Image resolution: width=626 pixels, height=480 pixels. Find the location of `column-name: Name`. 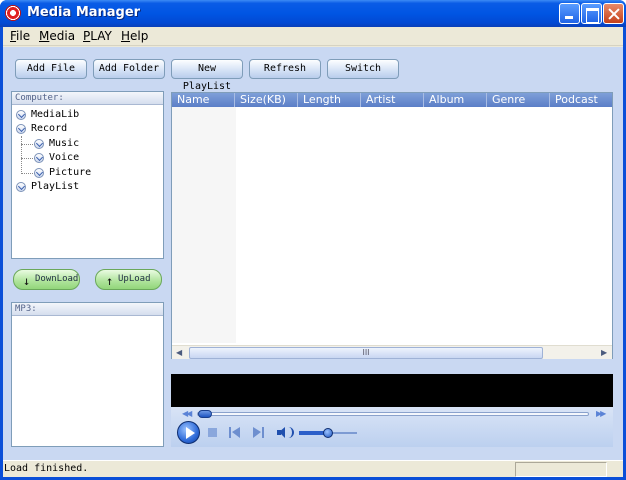

column-name: Name is located at coordinates (203, 100).